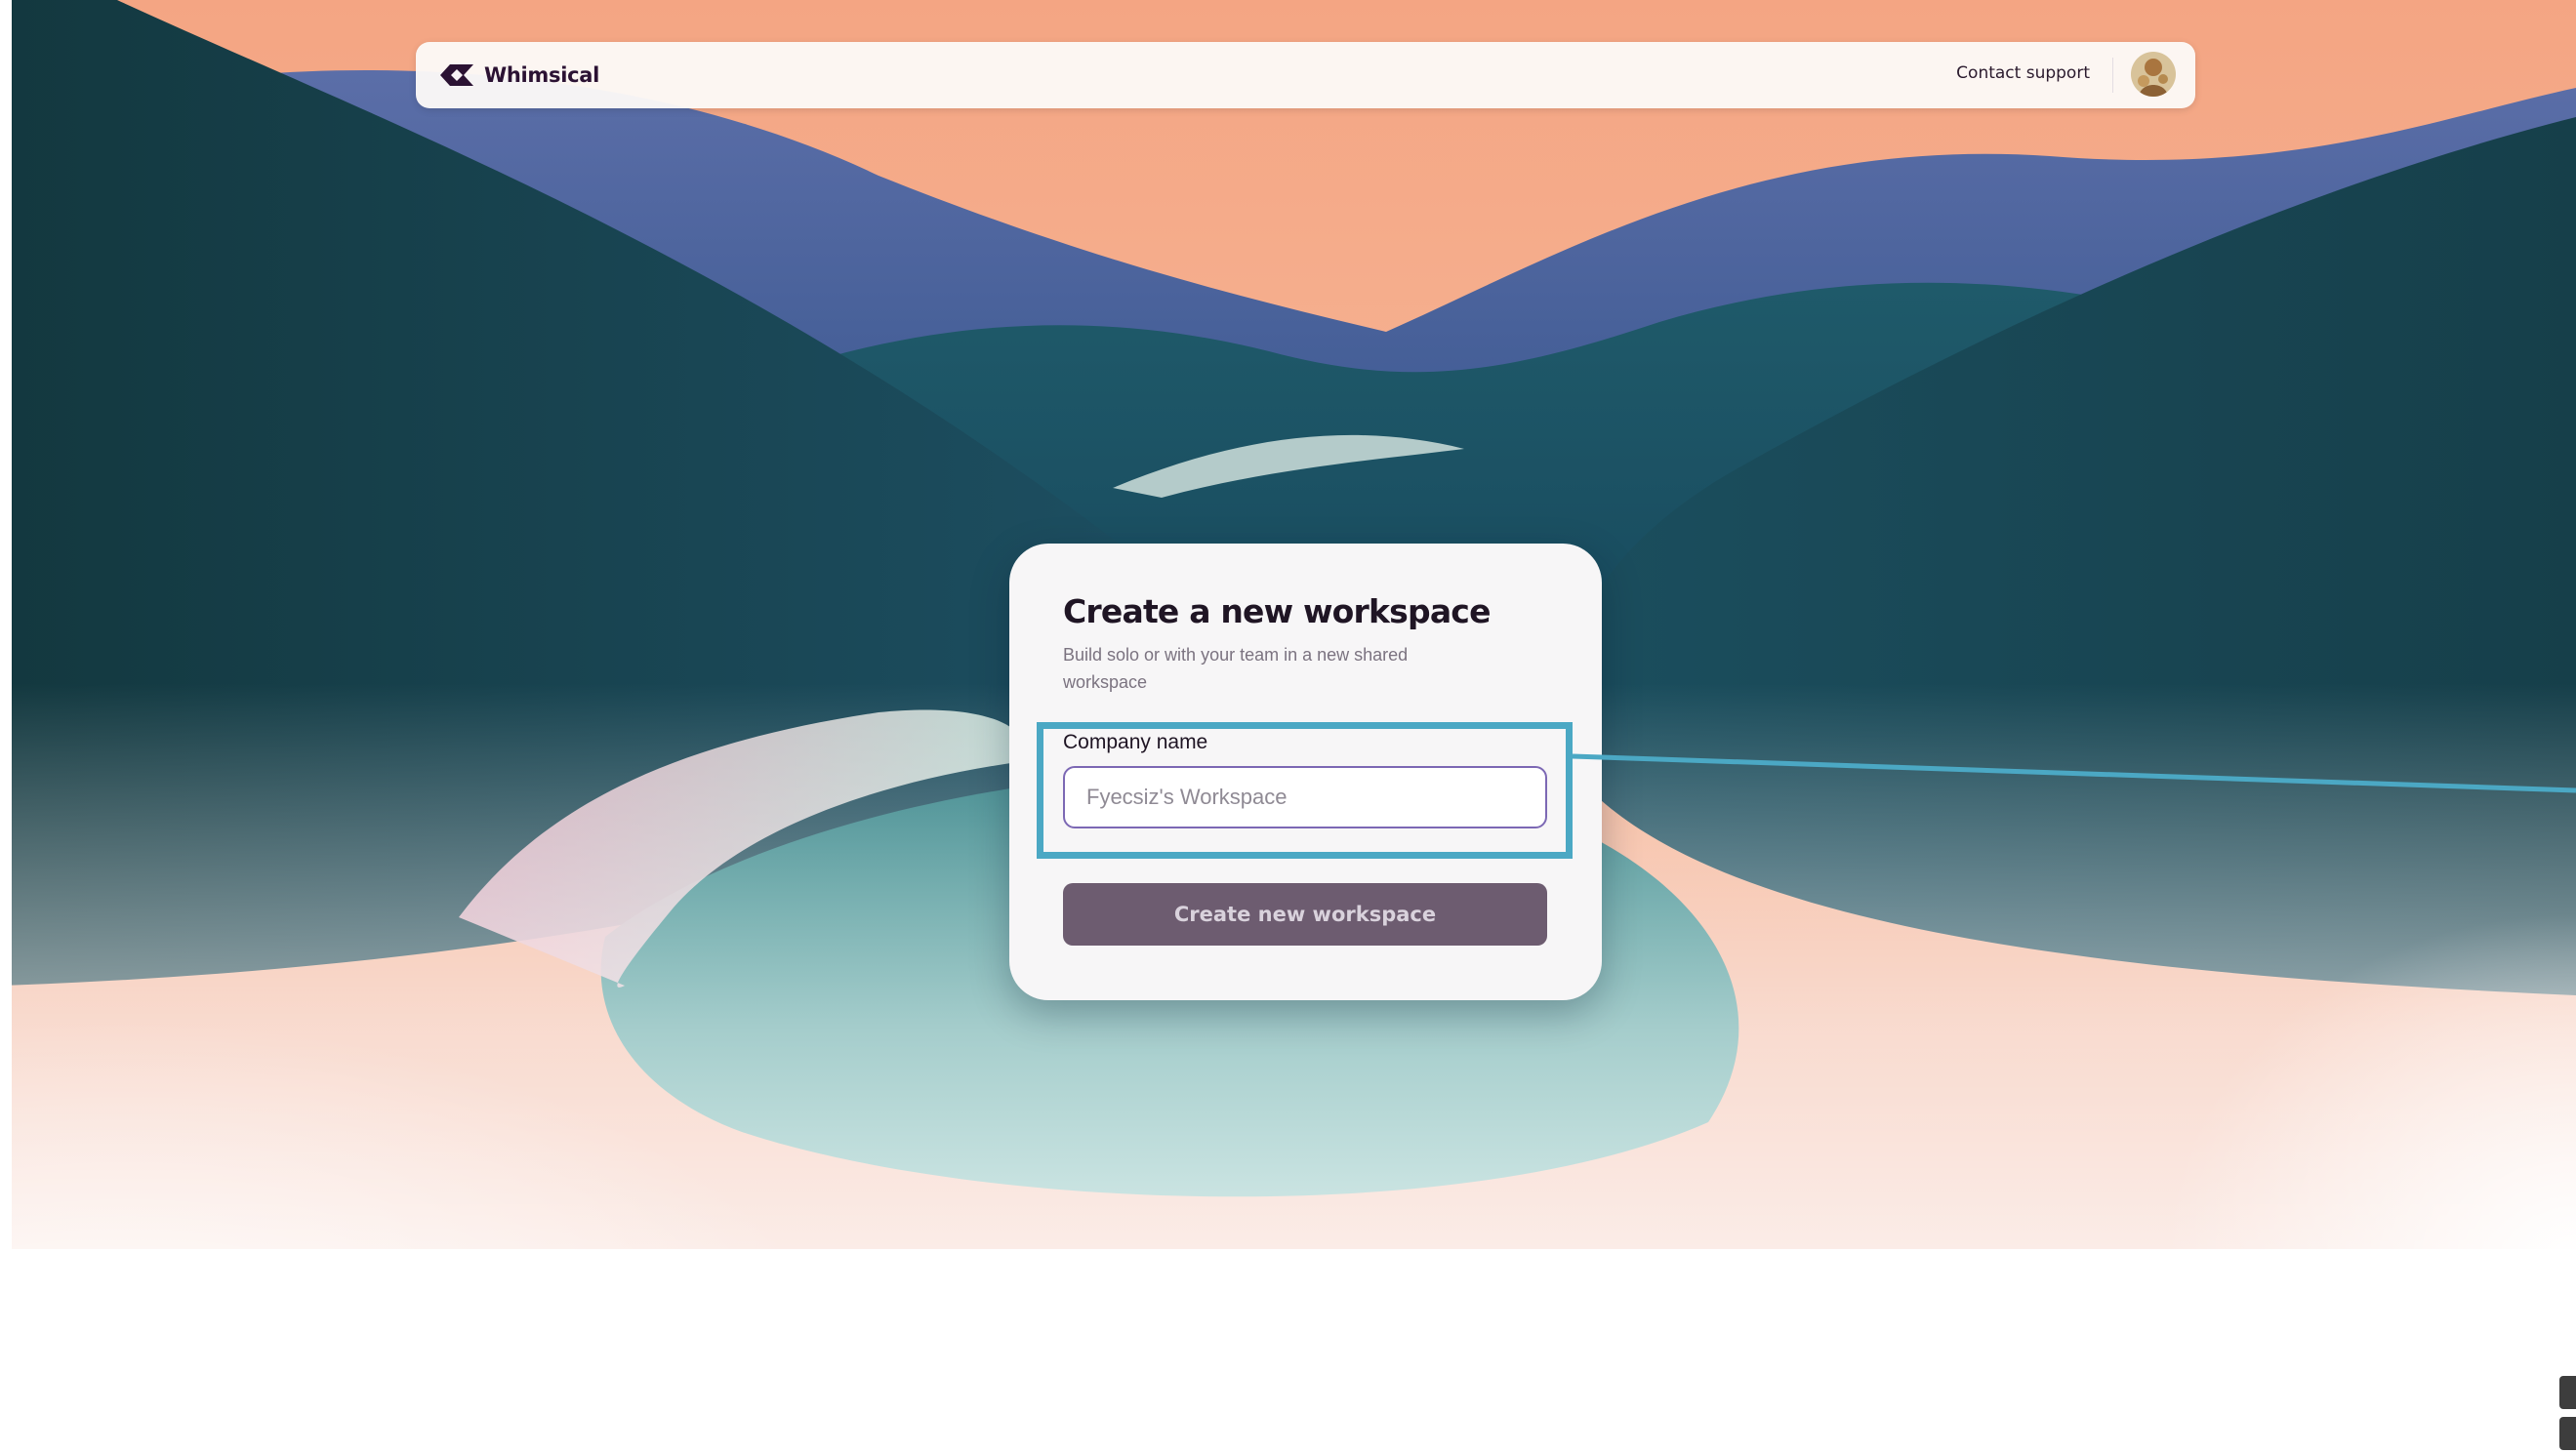  I want to click on corner-button-bottom, so click(2567, 1433).